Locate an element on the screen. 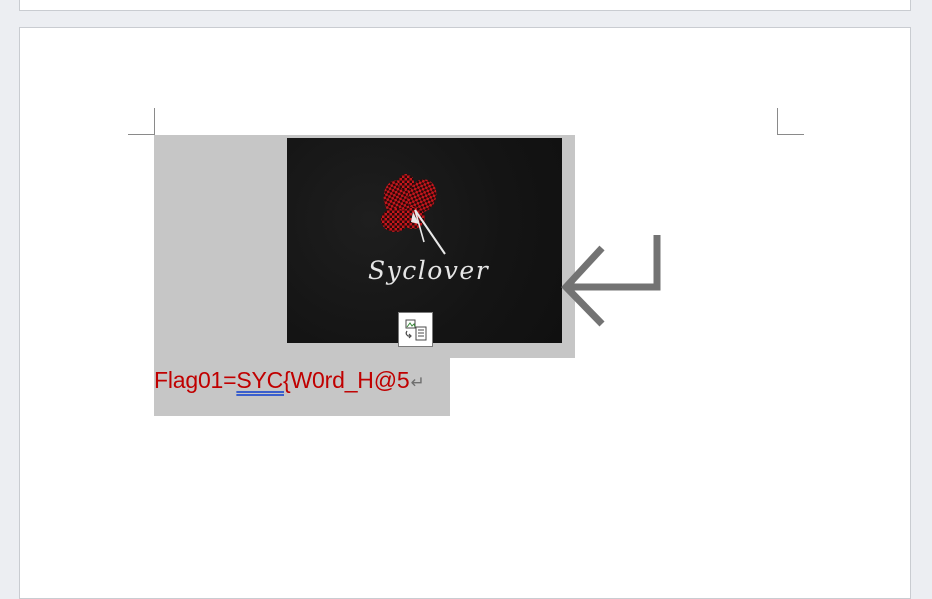  layout-options-icon is located at coordinates (415, 329).